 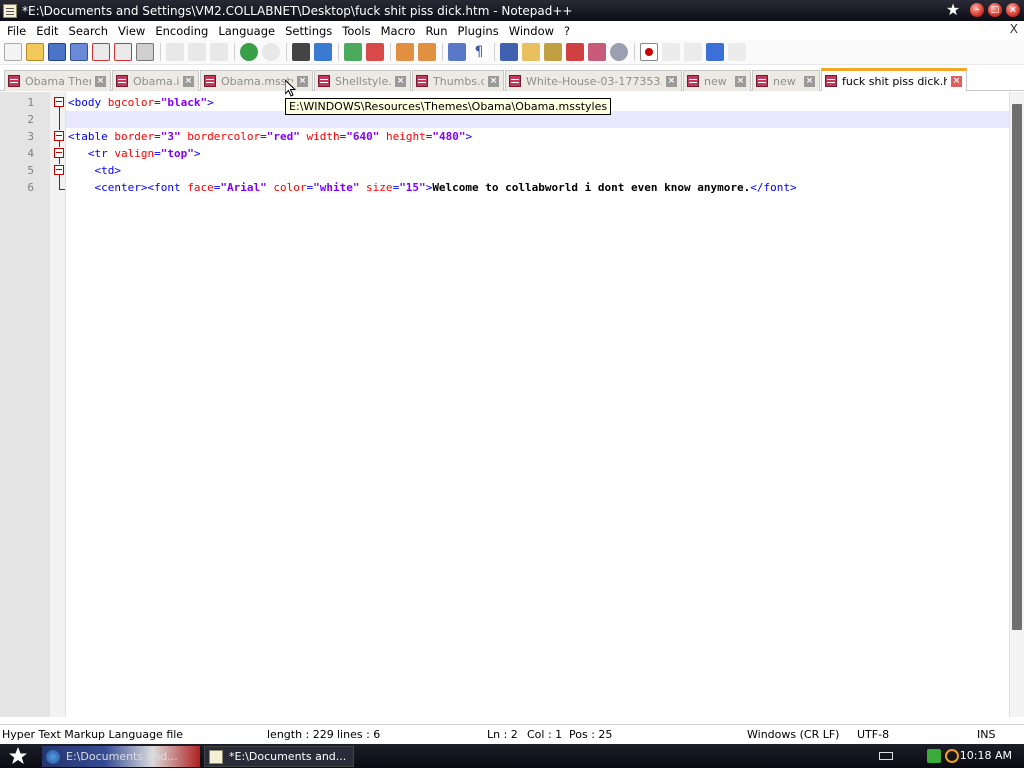 I want to click on redo-icon, so click(x=271, y=52).